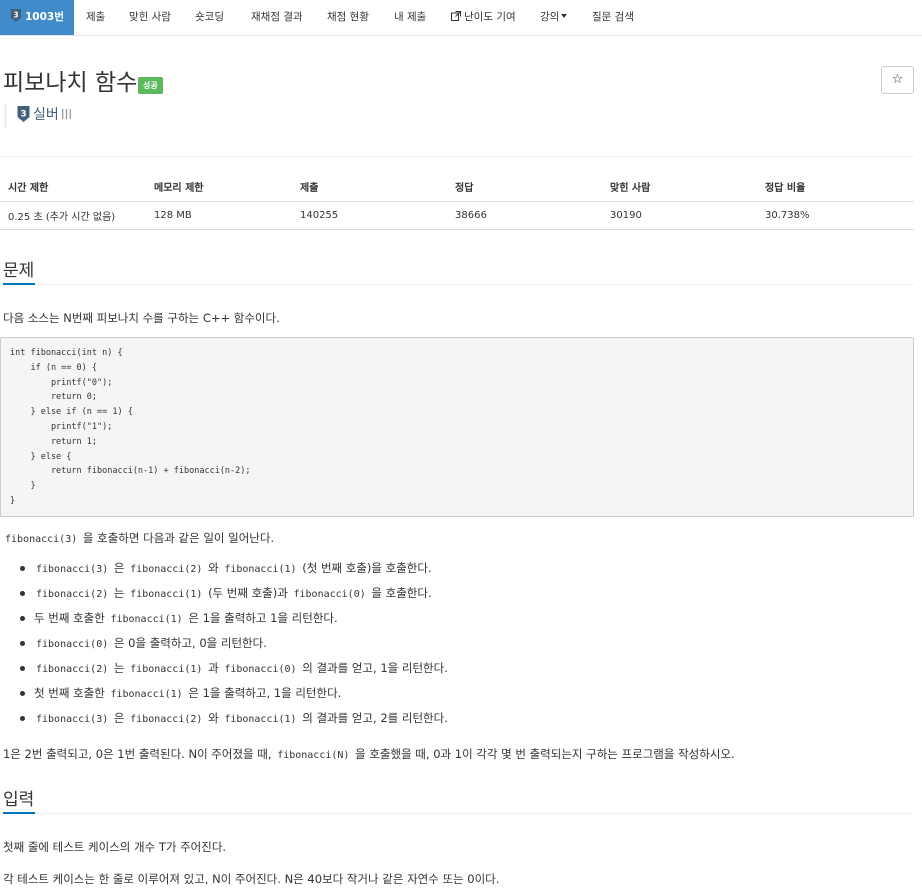  Describe the element at coordinates (613, 17) in the screenshot. I see `nav-question-search: 질문 검색` at that location.